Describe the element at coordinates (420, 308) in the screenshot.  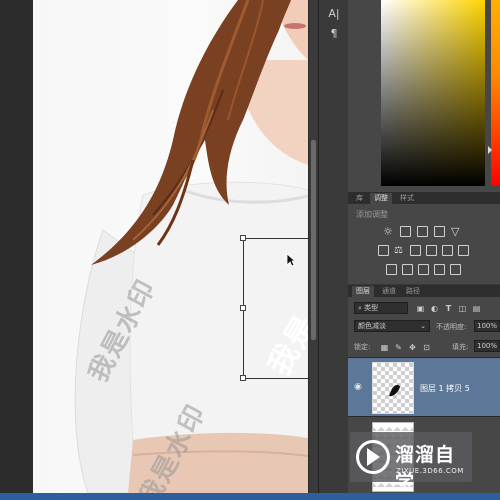
I see `pixel-filter-icon: ▣` at that location.